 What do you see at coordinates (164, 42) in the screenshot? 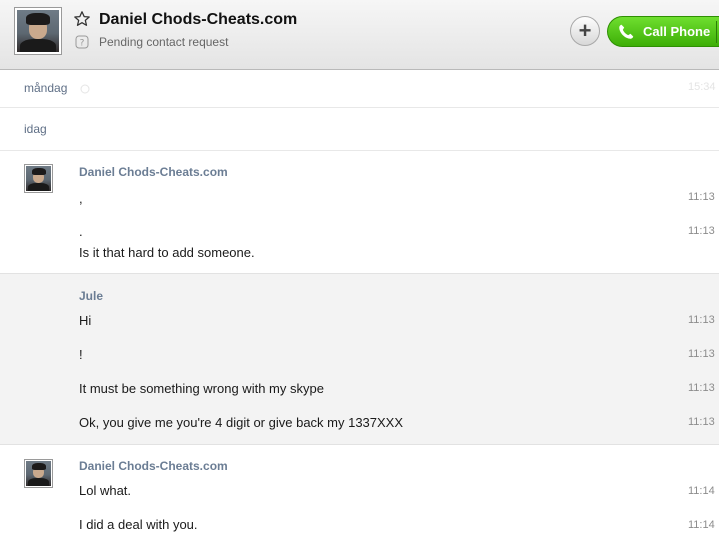
I see `contact-status: Pending contact request` at bounding box center [164, 42].